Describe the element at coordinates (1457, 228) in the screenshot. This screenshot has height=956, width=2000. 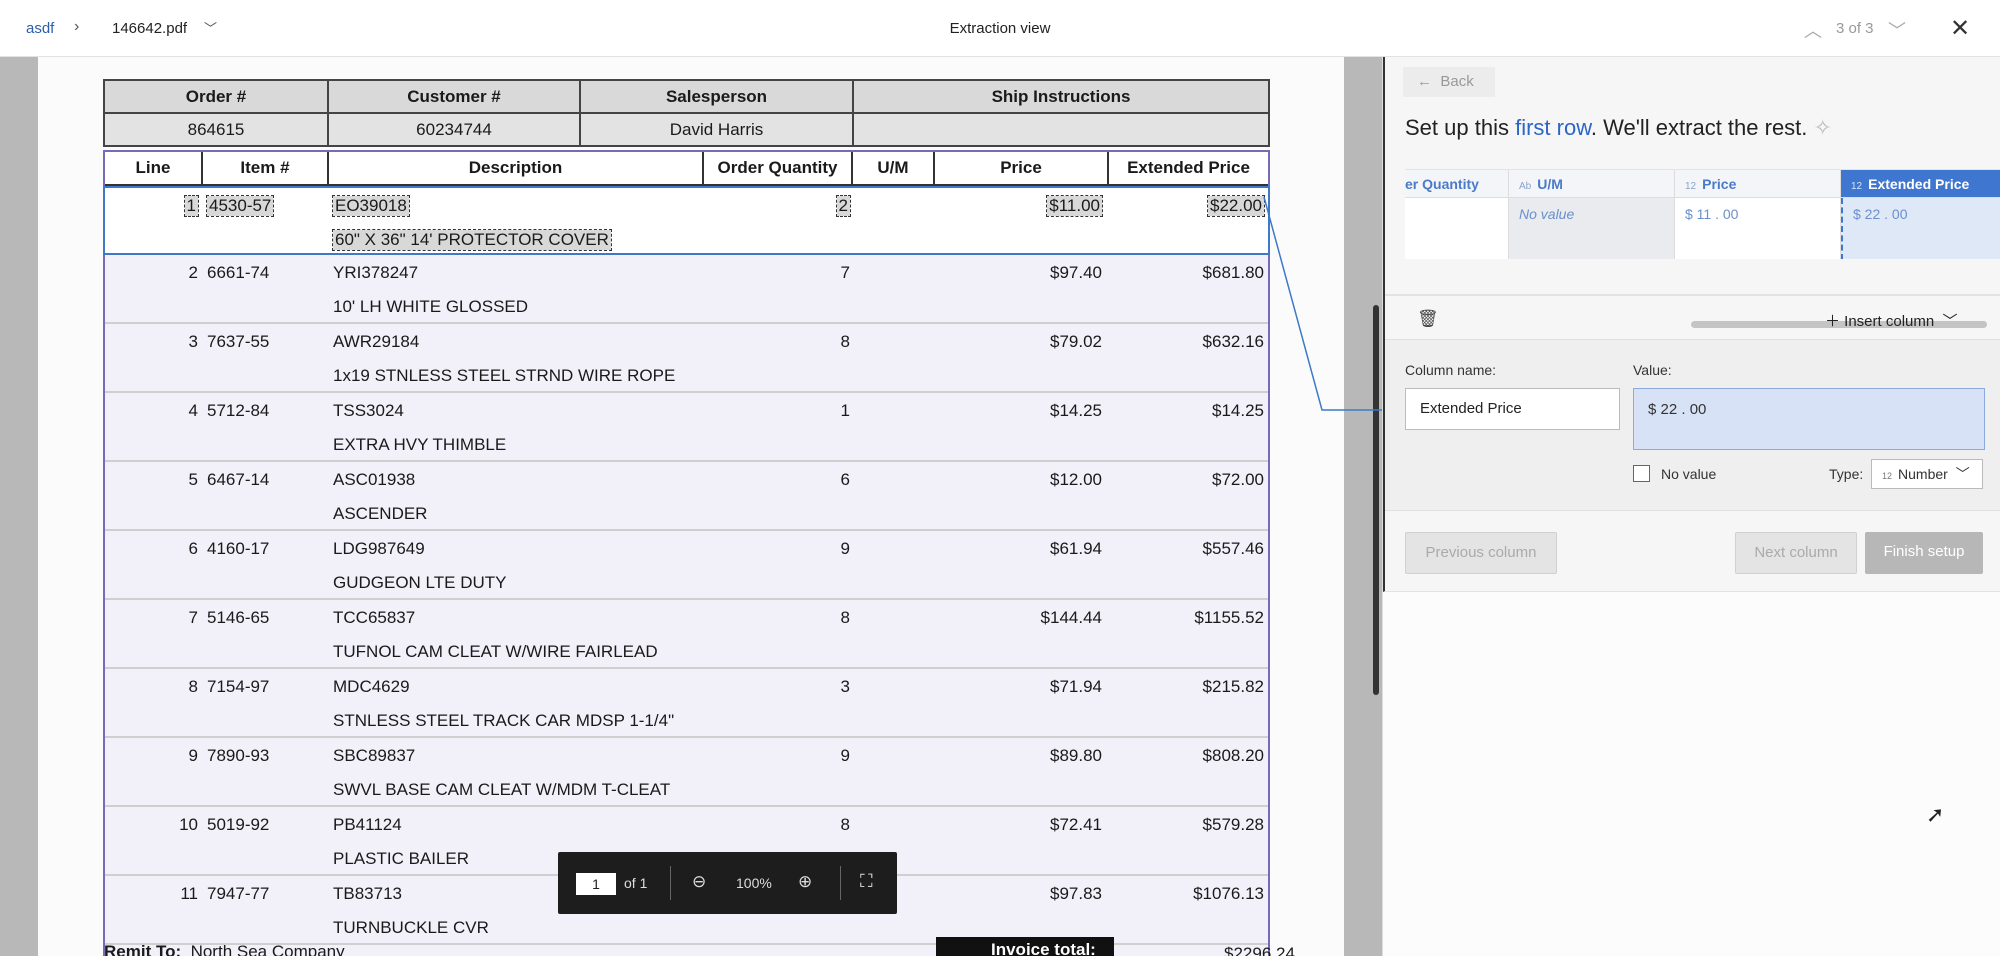
I see `preview-cell` at that location.